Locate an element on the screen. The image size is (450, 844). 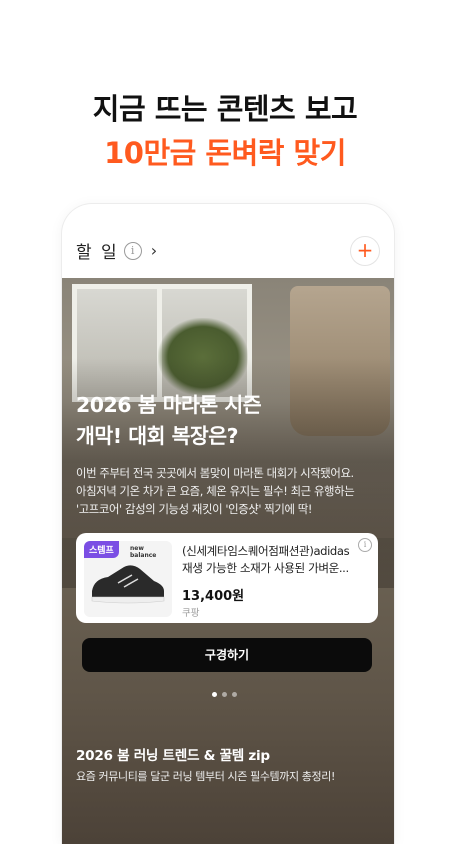
sneaker-image is located at coordinates (128, 584).